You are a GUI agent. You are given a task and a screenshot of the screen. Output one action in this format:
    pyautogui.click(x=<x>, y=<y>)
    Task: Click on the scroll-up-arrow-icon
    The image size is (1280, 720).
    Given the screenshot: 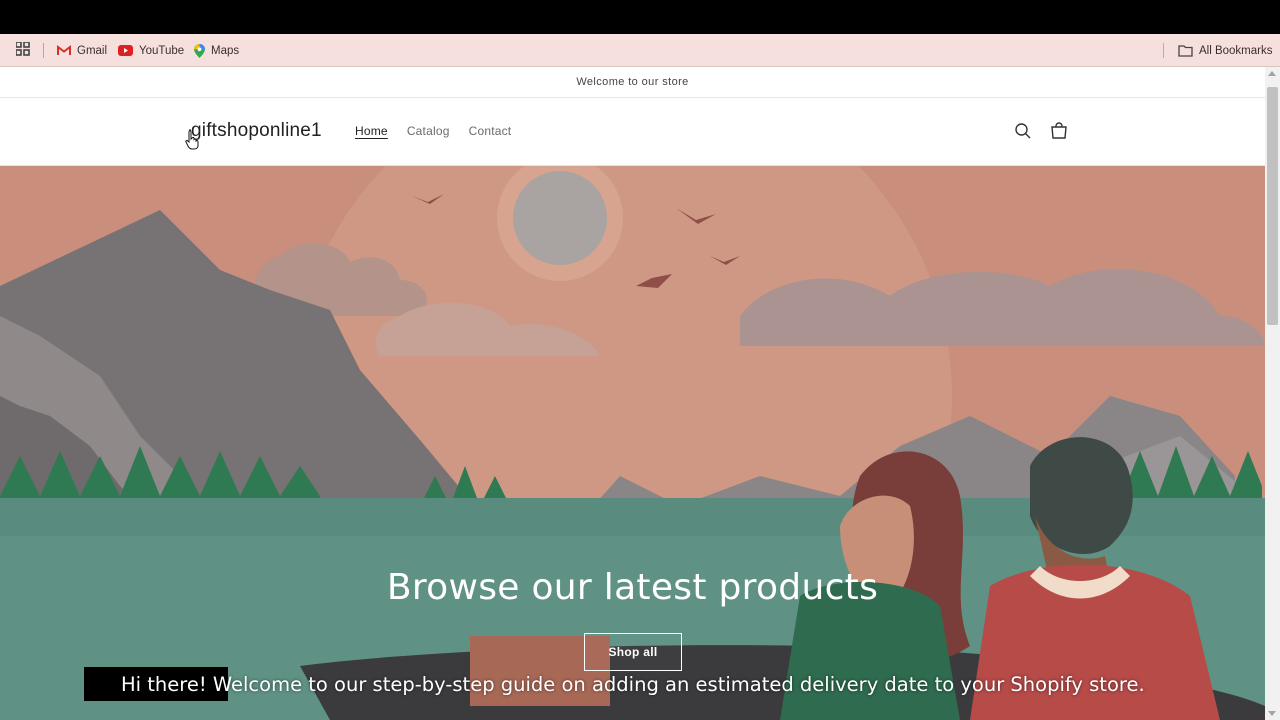 What is the action you would take?
    pyautogui.click(x=1272, y=73)
    